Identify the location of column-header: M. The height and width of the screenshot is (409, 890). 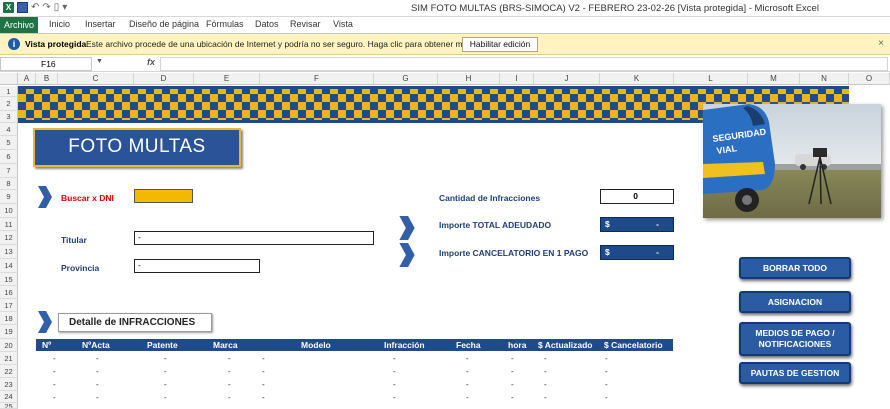
(774, 79).